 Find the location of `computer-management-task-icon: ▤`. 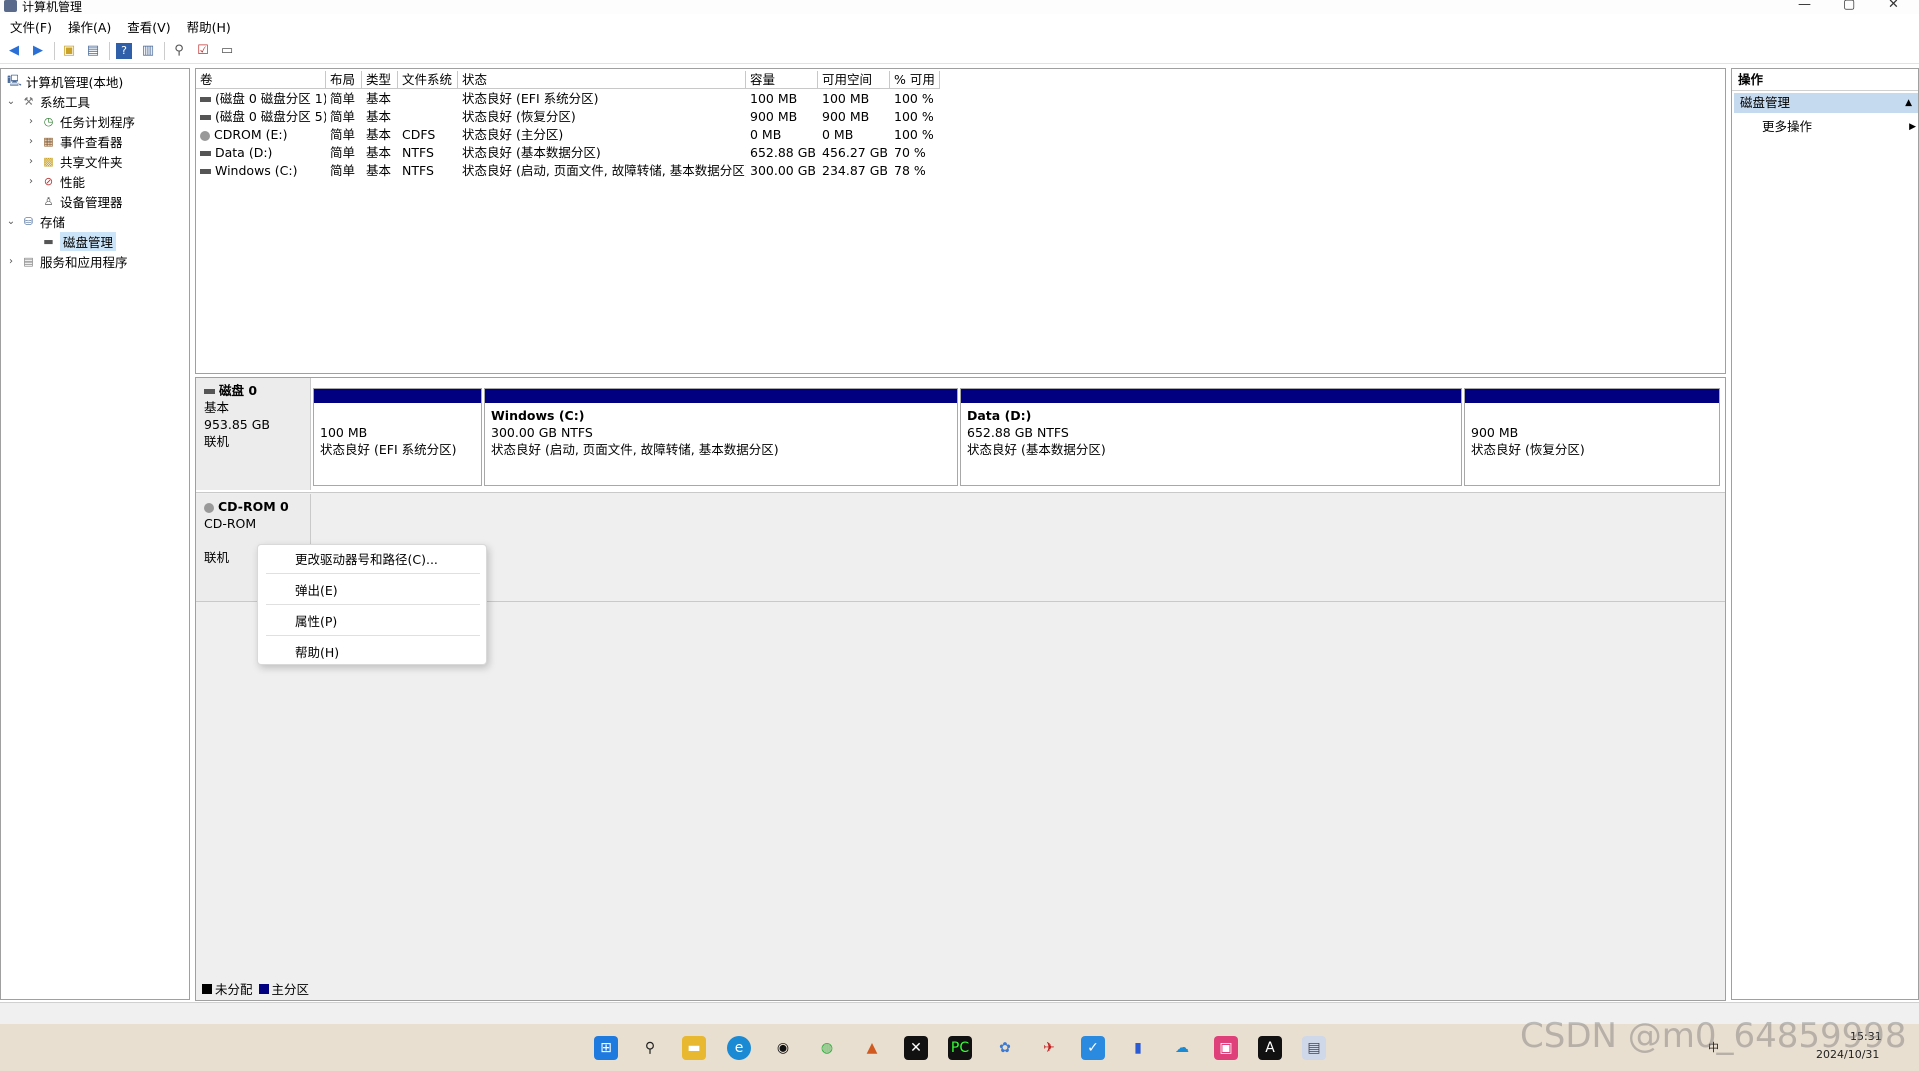

computer-management-task-icon: ▤ is located at coordinates (1314, 1048).